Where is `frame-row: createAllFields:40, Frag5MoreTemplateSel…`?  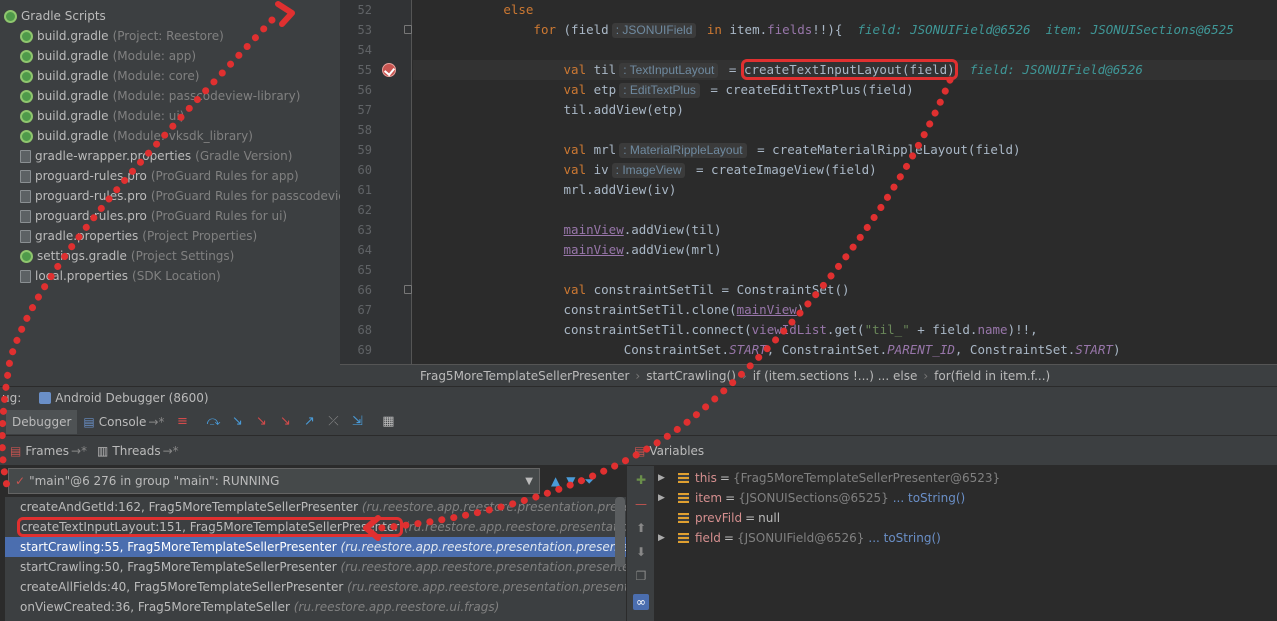 frame-row: createAllFields:40, Frag5MoreTemplateSel… is located at coordinates (316, 587).